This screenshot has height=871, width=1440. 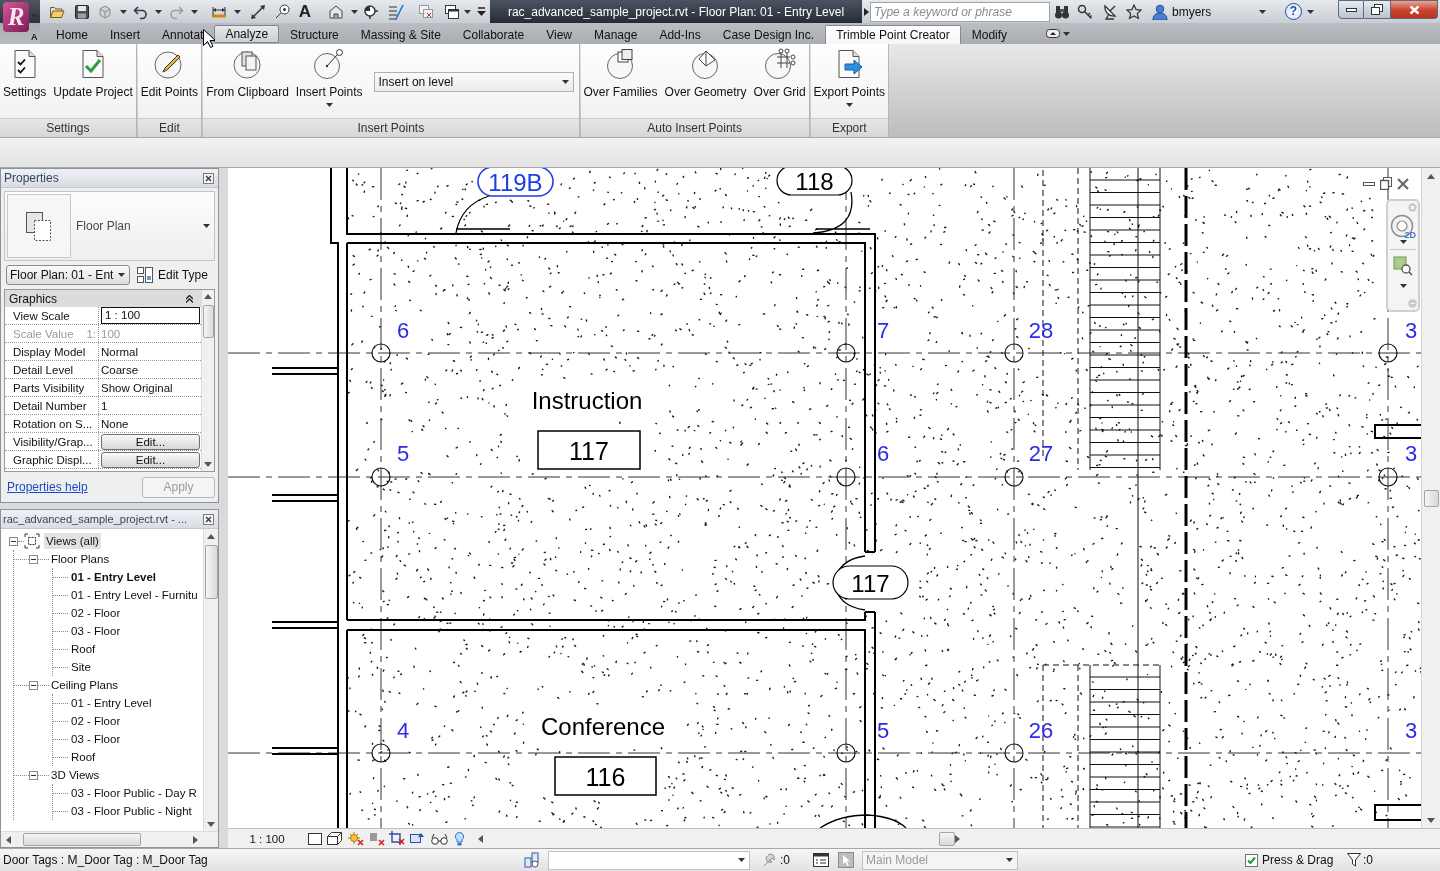 I want to click on restore-button, so click(x=1377, y=9).